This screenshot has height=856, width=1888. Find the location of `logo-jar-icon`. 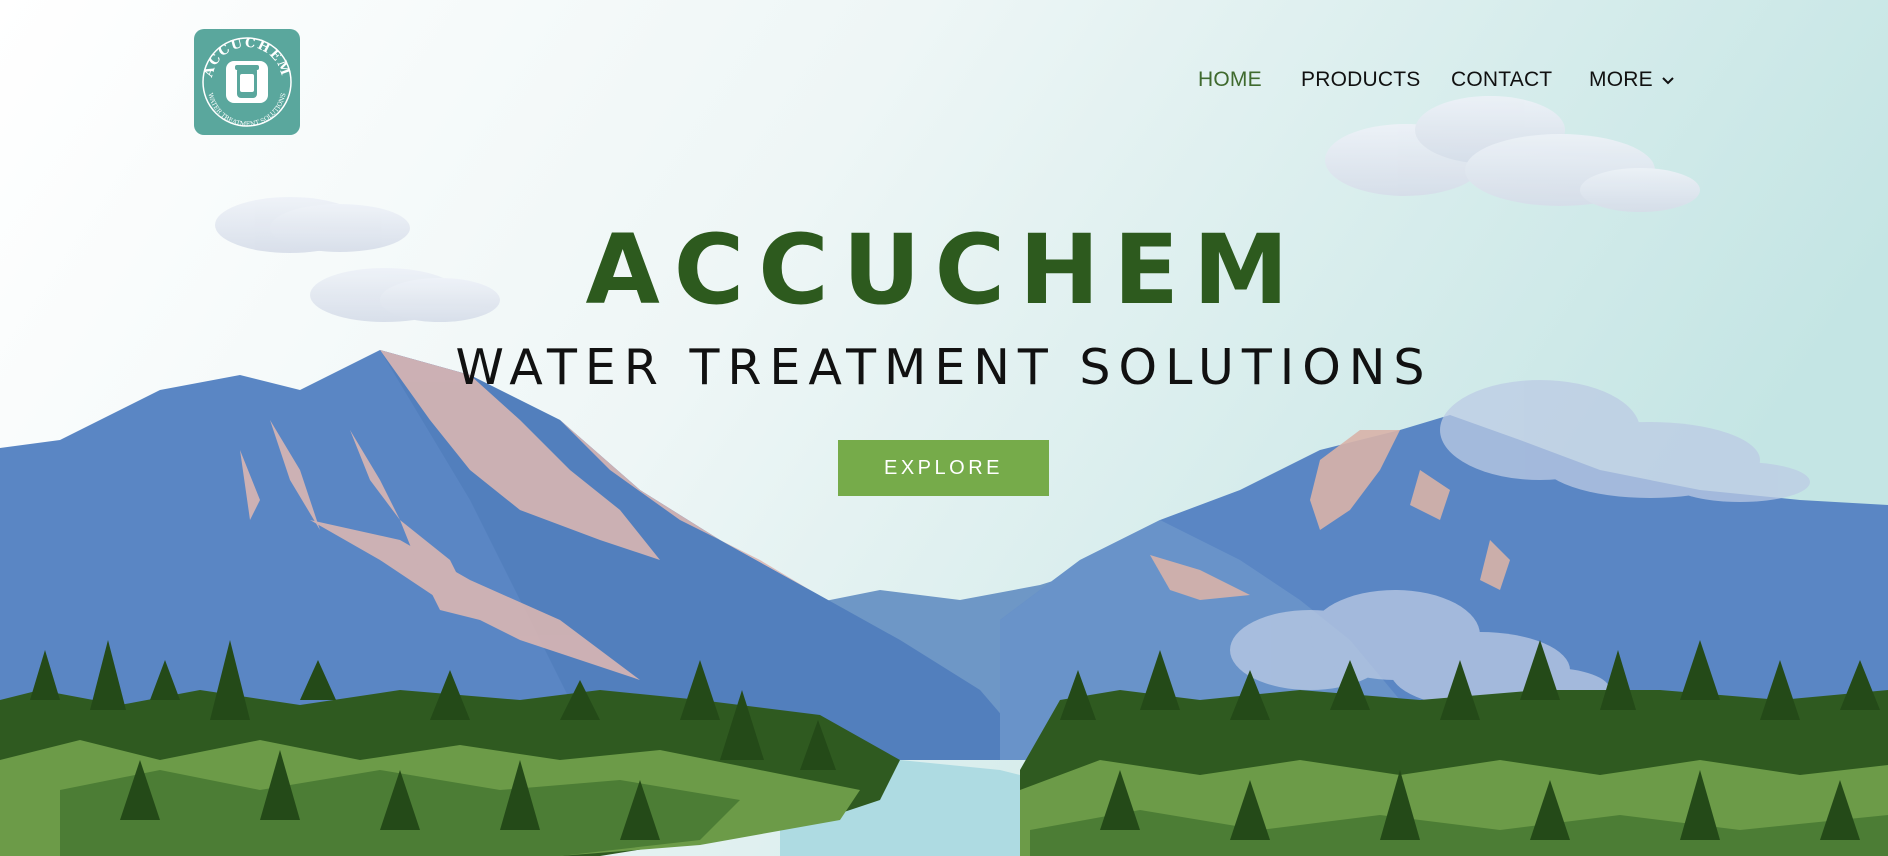

logo-jar-icon is located at coordinates (247, 82).